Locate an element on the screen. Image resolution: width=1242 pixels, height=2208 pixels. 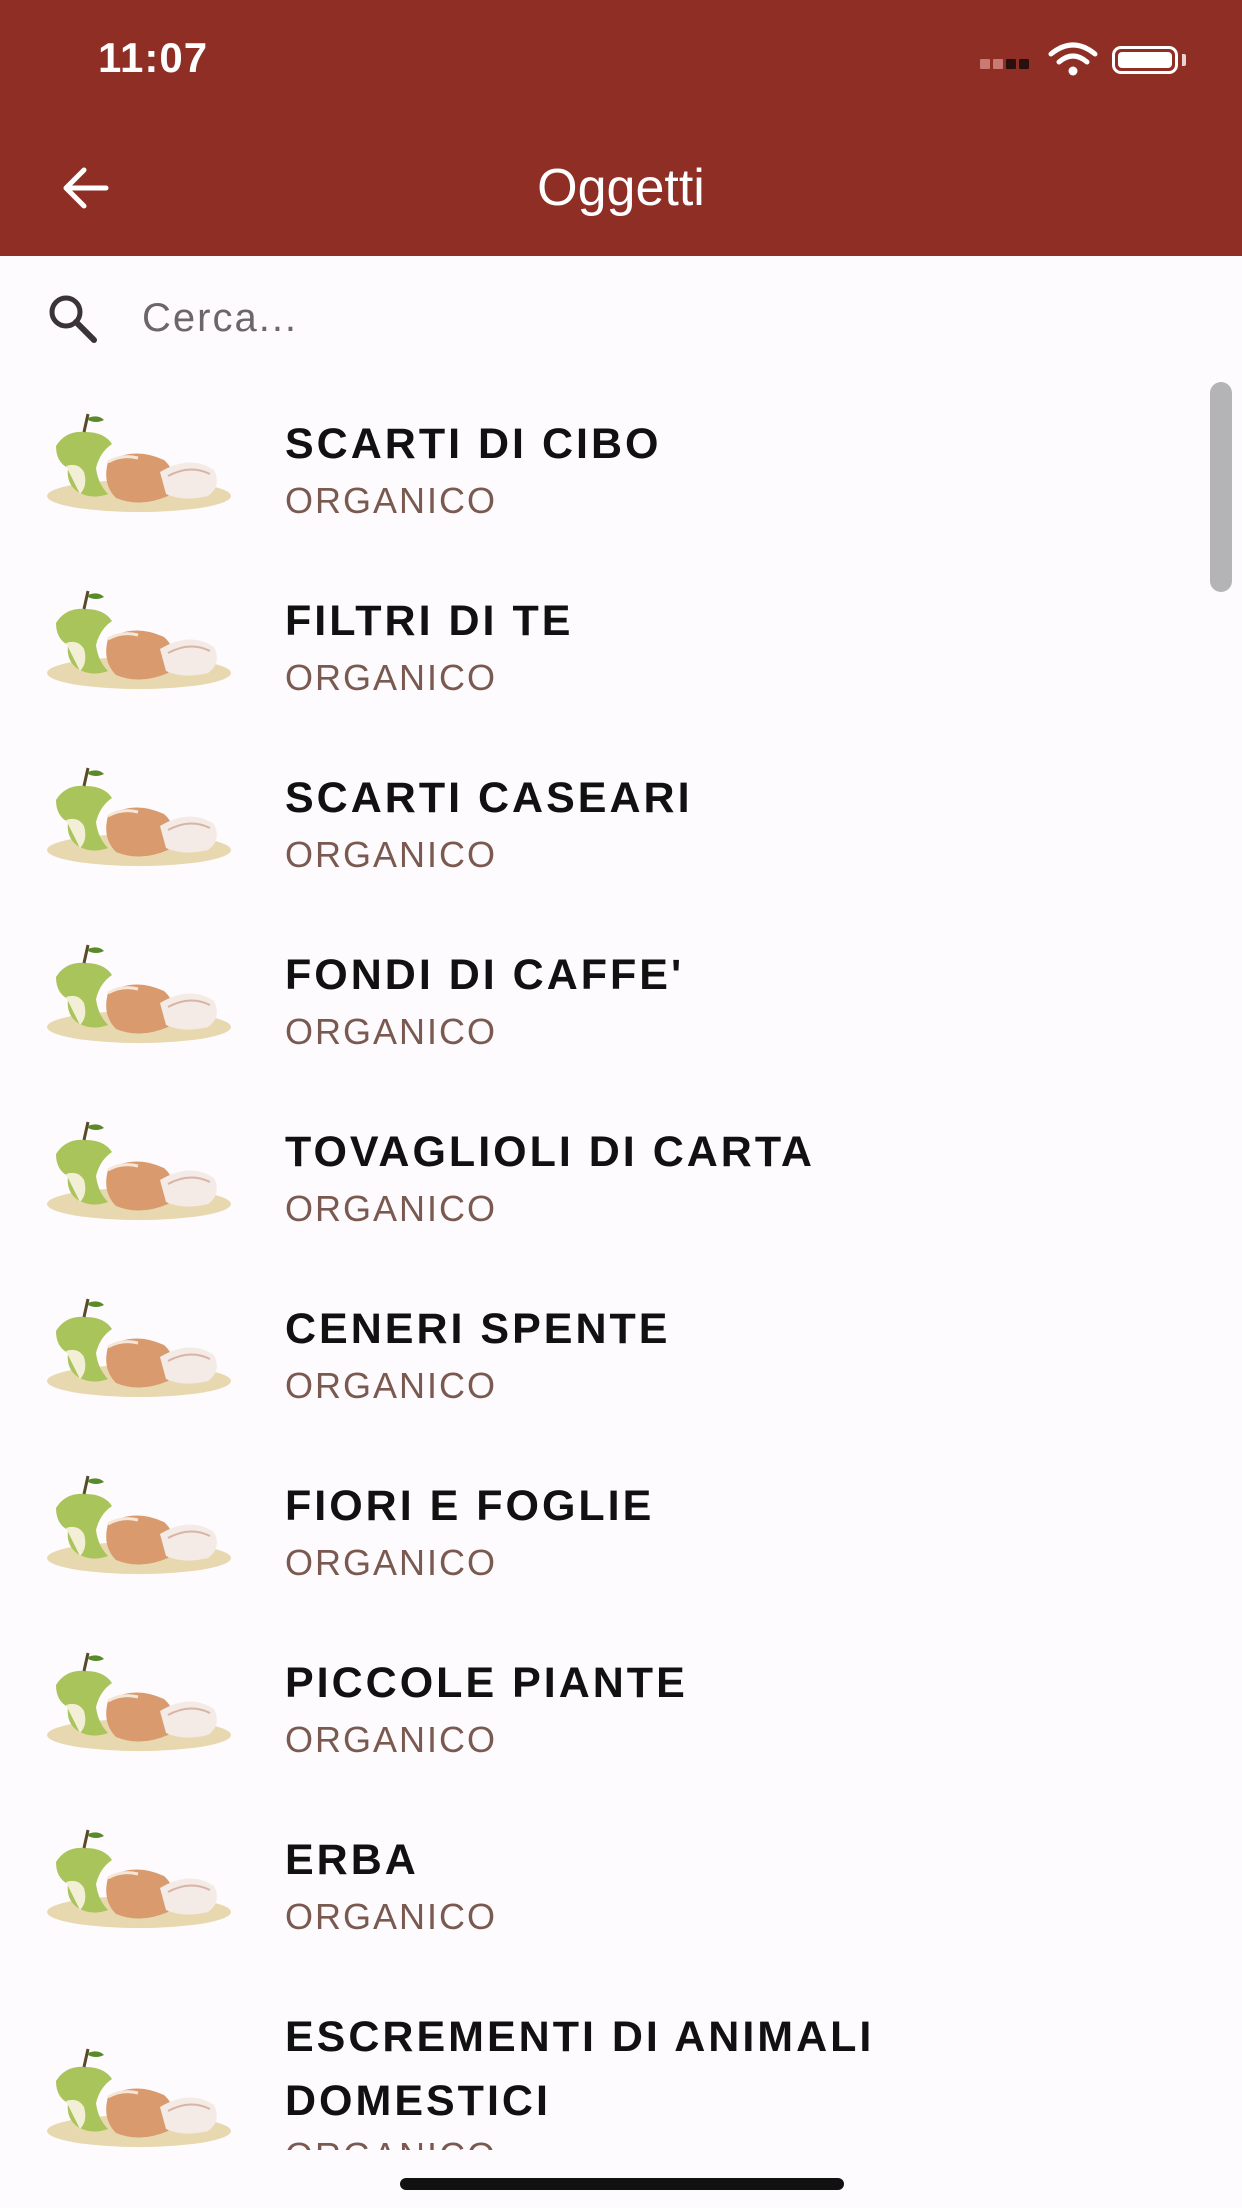
list-item: PICCOLE PIANTE ORGANICO is located at coordinates (621, 1709).